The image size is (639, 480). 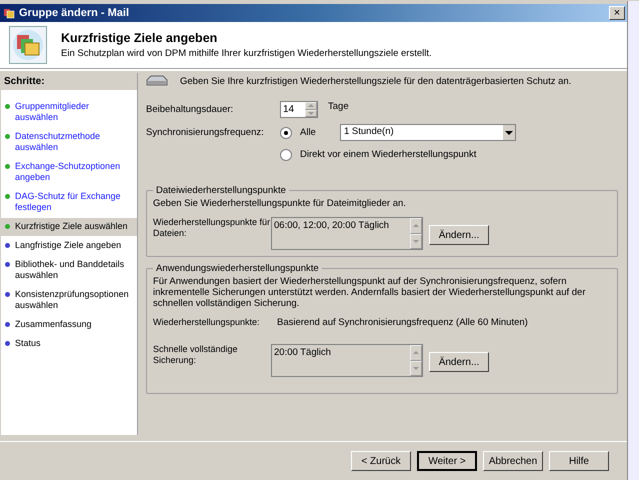 What do you see at coordinates (69, 270) in the screenshot?
I see `step-item: Bibliothek- und Banddetails auswählen` at bounding box center [69, 270].